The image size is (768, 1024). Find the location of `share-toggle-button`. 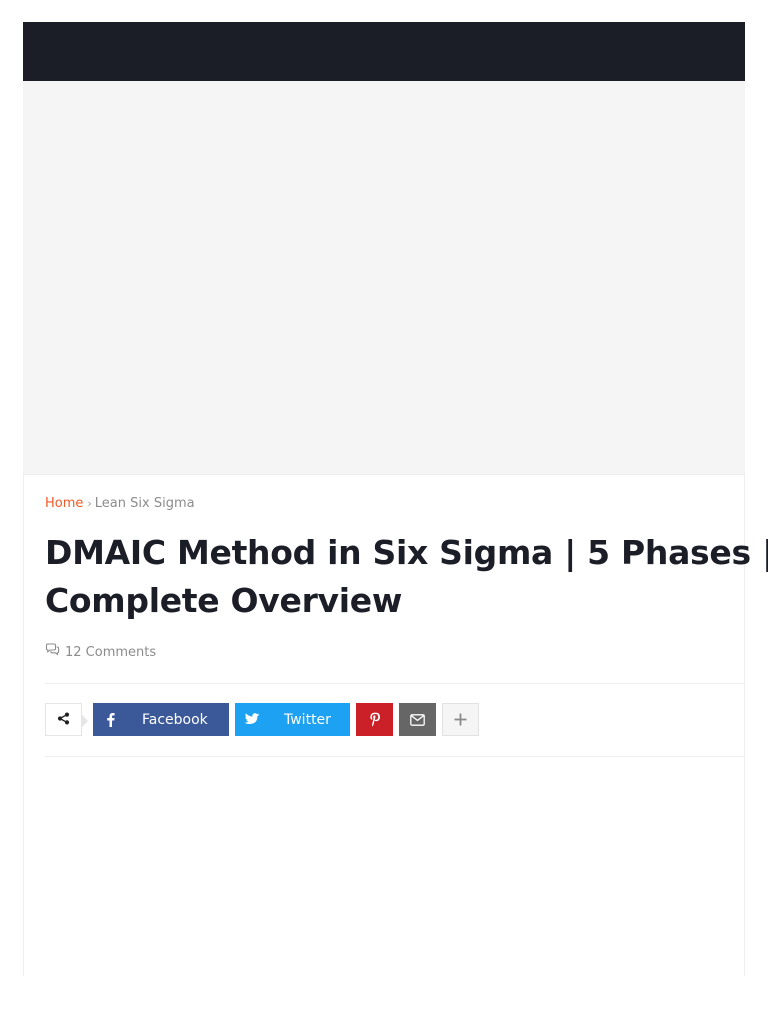

share-toggle-button is located at coordinates (66, 719).